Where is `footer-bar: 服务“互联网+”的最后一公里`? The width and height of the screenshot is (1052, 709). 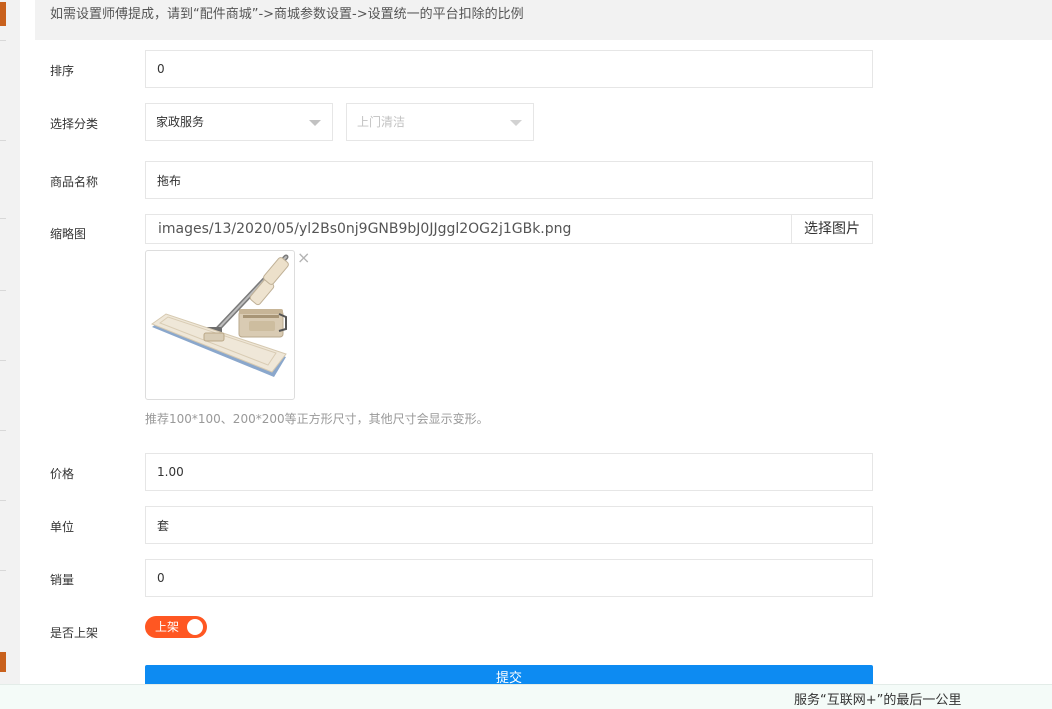
footer-bar: 服务“互联网+”的最后一公里 is located at coordinates (526, 696).